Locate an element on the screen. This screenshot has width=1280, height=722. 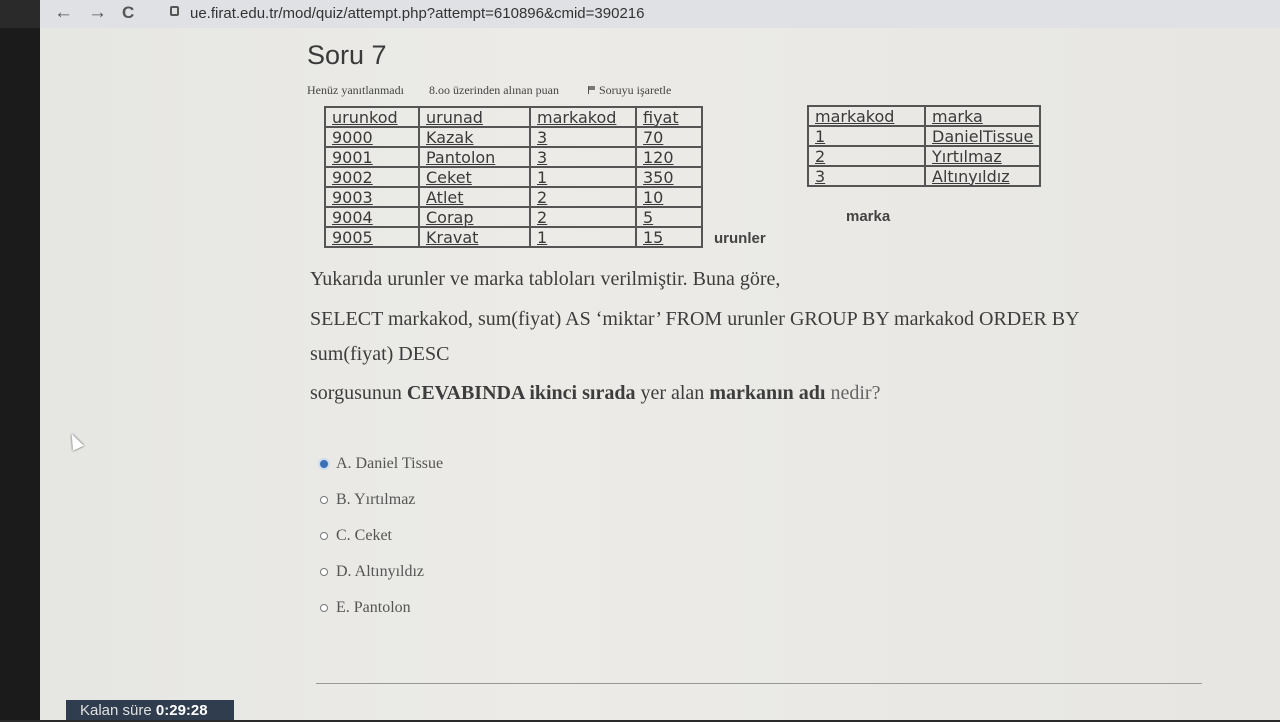
back-arrow-icon: ← is located at coordinates (63, 13).